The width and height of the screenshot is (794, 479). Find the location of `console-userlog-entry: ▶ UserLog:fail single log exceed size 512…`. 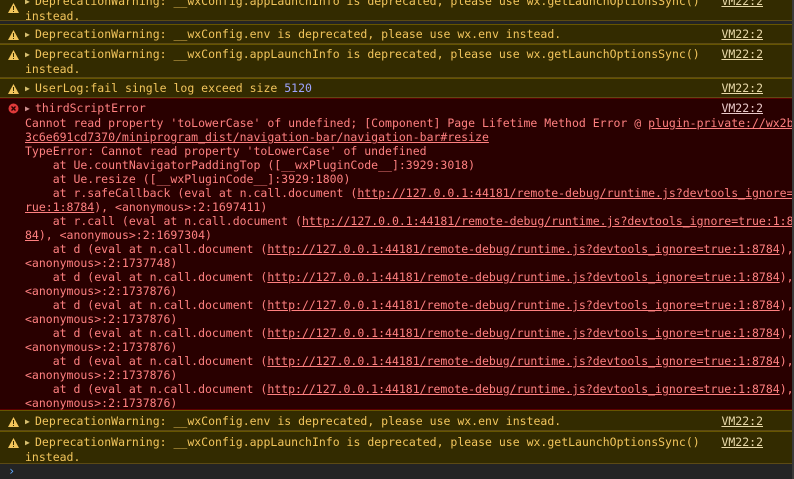

console-userlog-entry: ▶ UserLog:fail single log exceed size 512… is located at coordinates (397, 88).